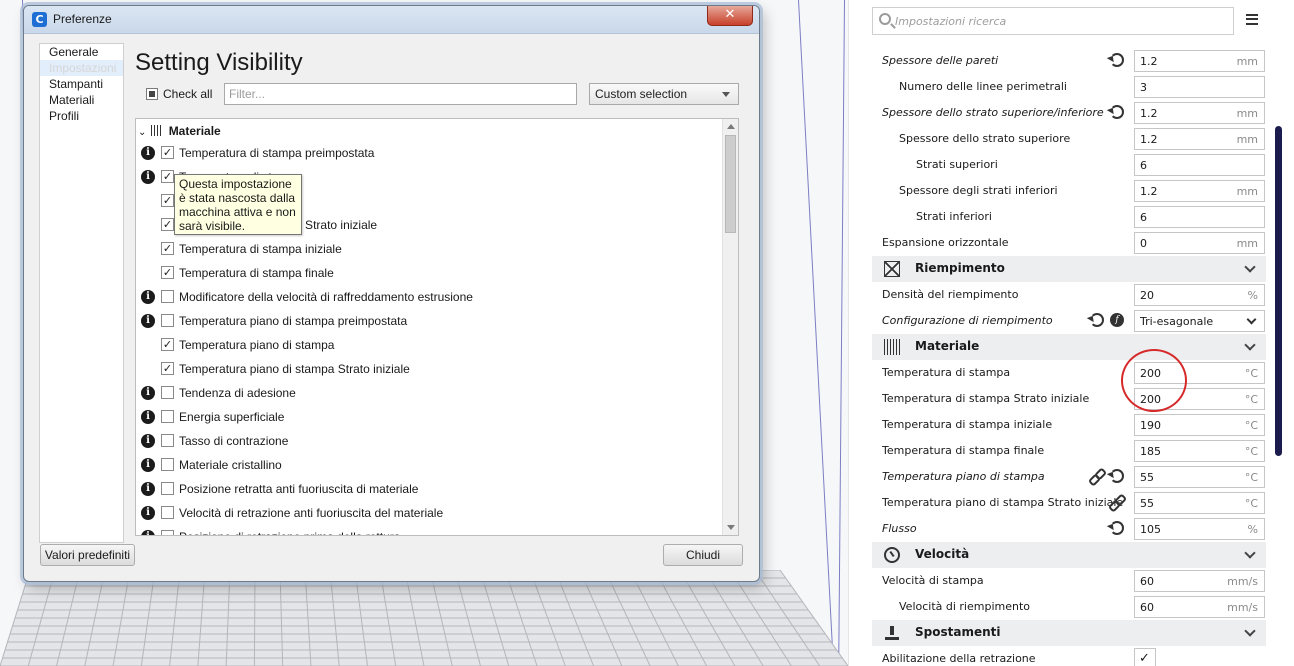 The height and width of the screenshot is (666, 1294). I want to click on category-header-materiale: ⌄ Materiale, so click(179, 131).